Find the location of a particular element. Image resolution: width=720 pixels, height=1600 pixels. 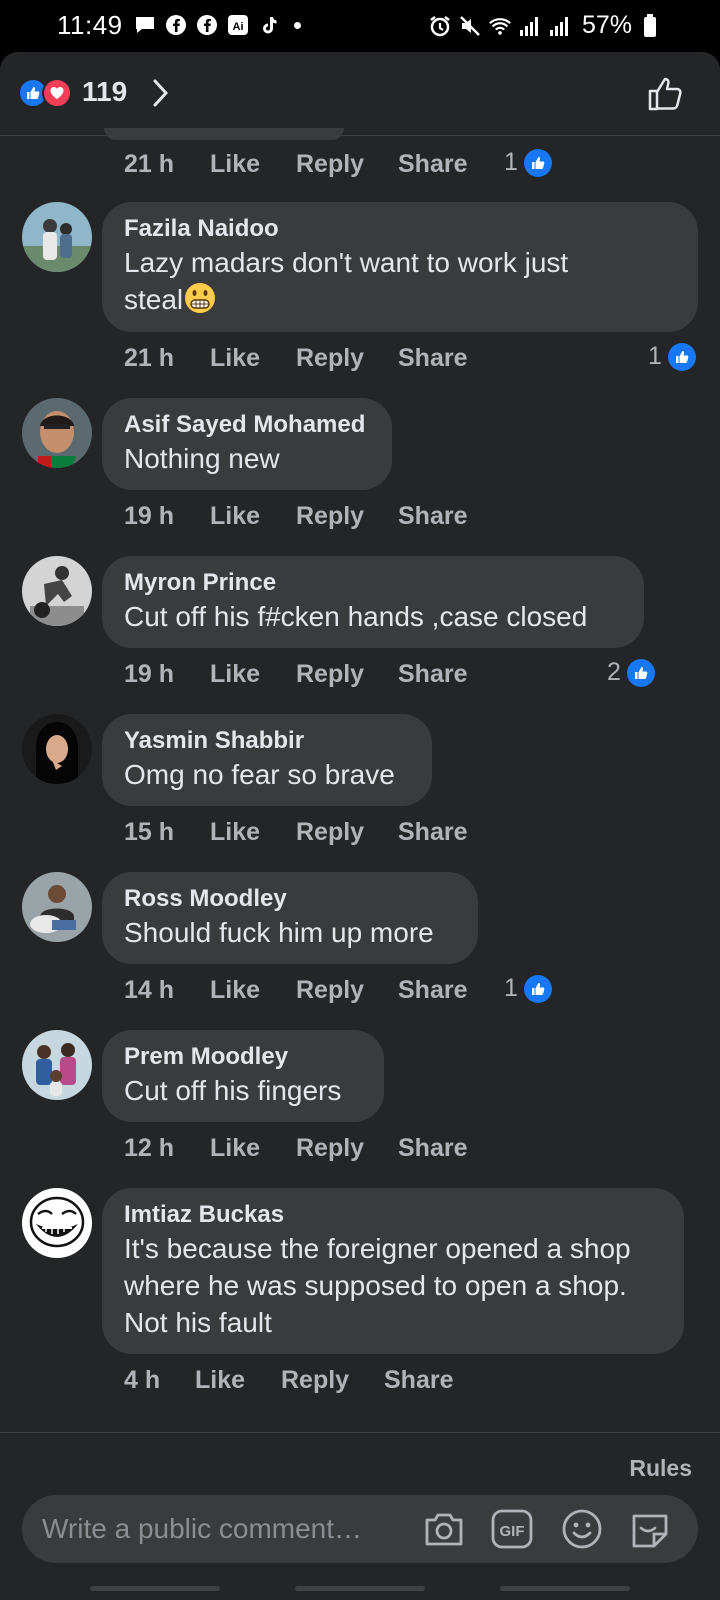

comment-author: Ross Moodley is located at coordinates (290, 899).